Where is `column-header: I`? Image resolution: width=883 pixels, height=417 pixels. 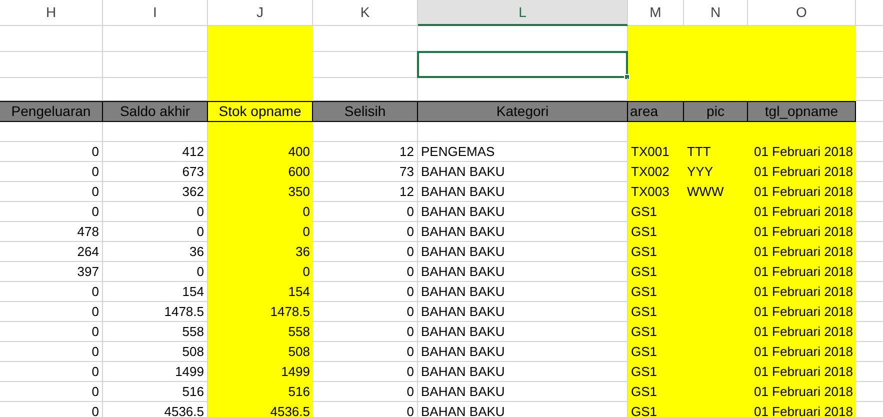
column-header: I is located at coordinates (155, 13).